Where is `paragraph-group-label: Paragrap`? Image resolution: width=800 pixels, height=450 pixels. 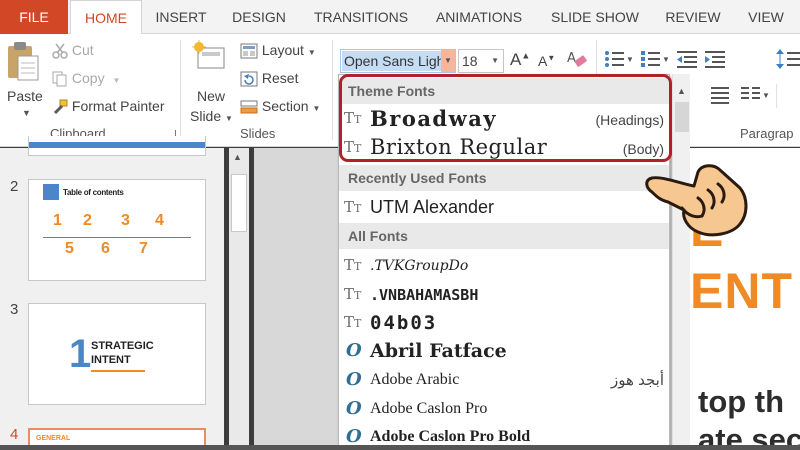 paragraph-group-label: Paragrap is located at coordinates (767, 133).